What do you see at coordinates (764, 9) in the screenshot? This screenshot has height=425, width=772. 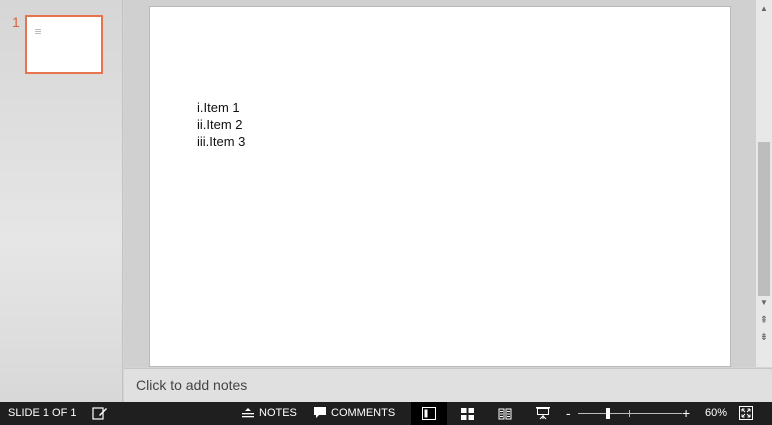 I see `scroll-up-icon: ▲` at bounding box center [764, 9].